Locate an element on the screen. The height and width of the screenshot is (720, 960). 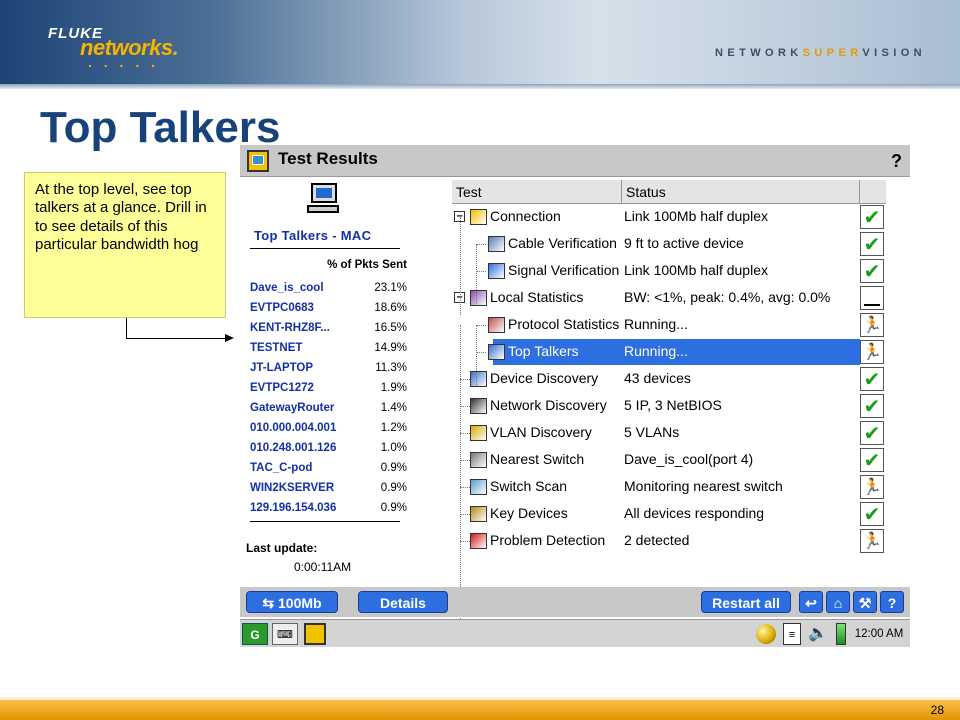
start-icon: G is located at coordinates (255, 634).